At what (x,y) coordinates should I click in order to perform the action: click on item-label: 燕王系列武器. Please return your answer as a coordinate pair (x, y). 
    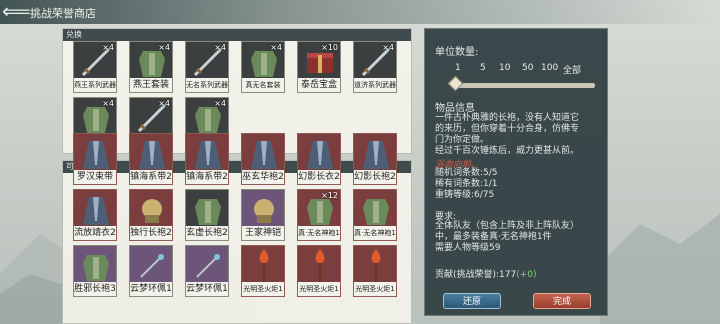
    Looking at the image, I should click on (95, 85).